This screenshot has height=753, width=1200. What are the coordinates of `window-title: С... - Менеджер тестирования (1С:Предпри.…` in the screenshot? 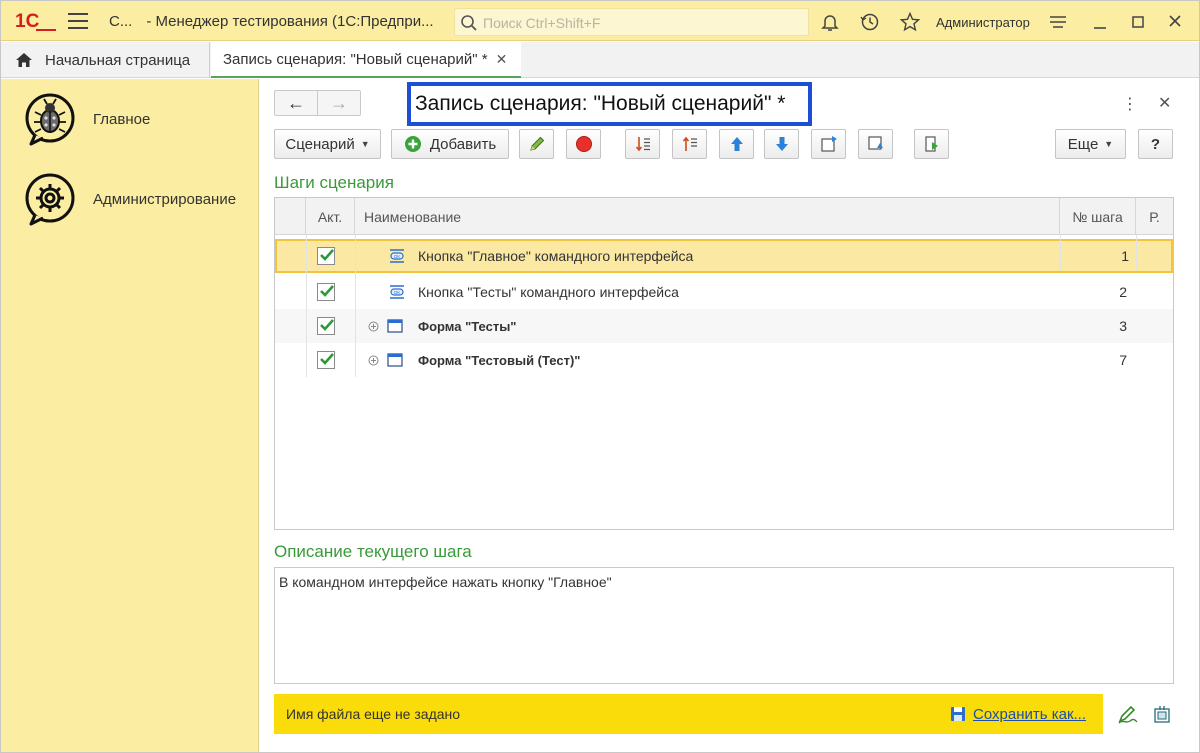 It's located at (271, 21).